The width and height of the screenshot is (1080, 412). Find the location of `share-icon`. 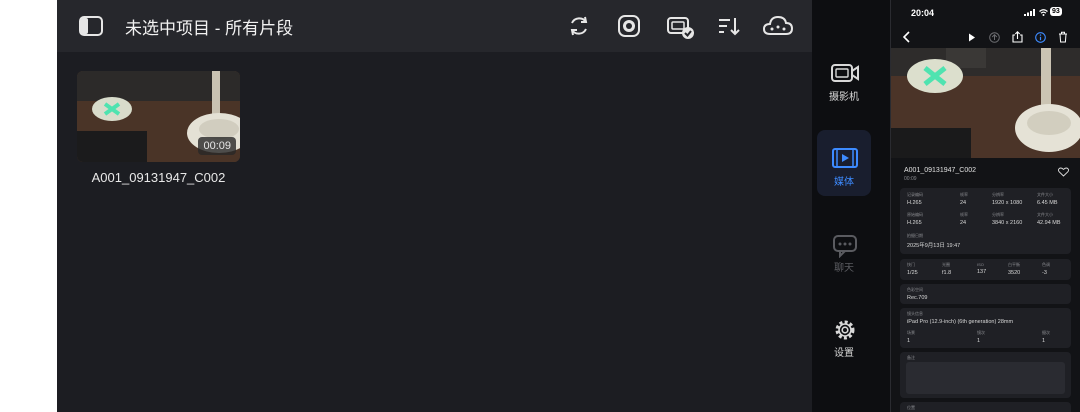

share-icon is located at coordinates (1017, 37).